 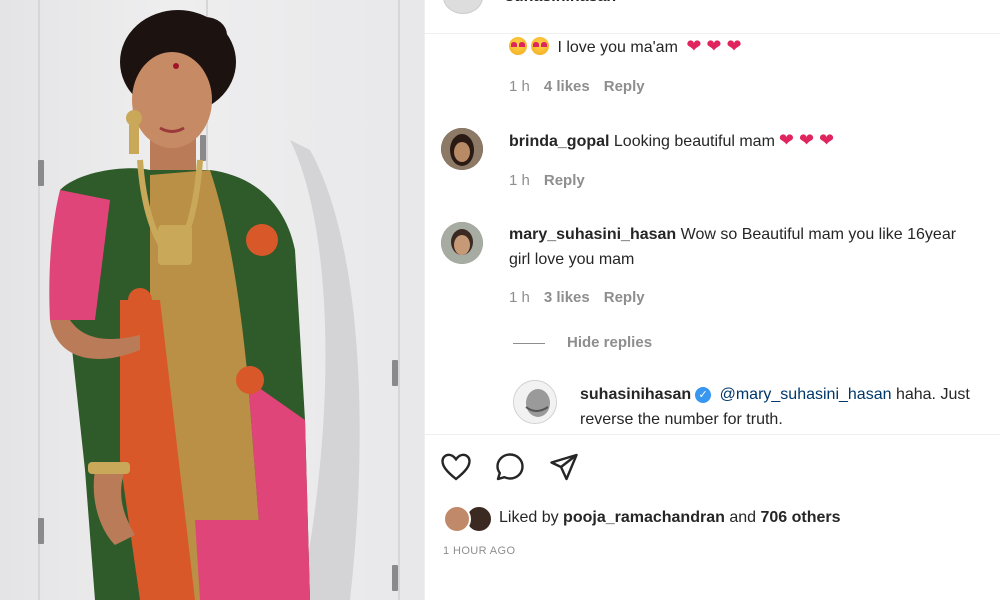 I want to click on comment-2-body: Looking beautiful mam, so click(x=694, y=141).